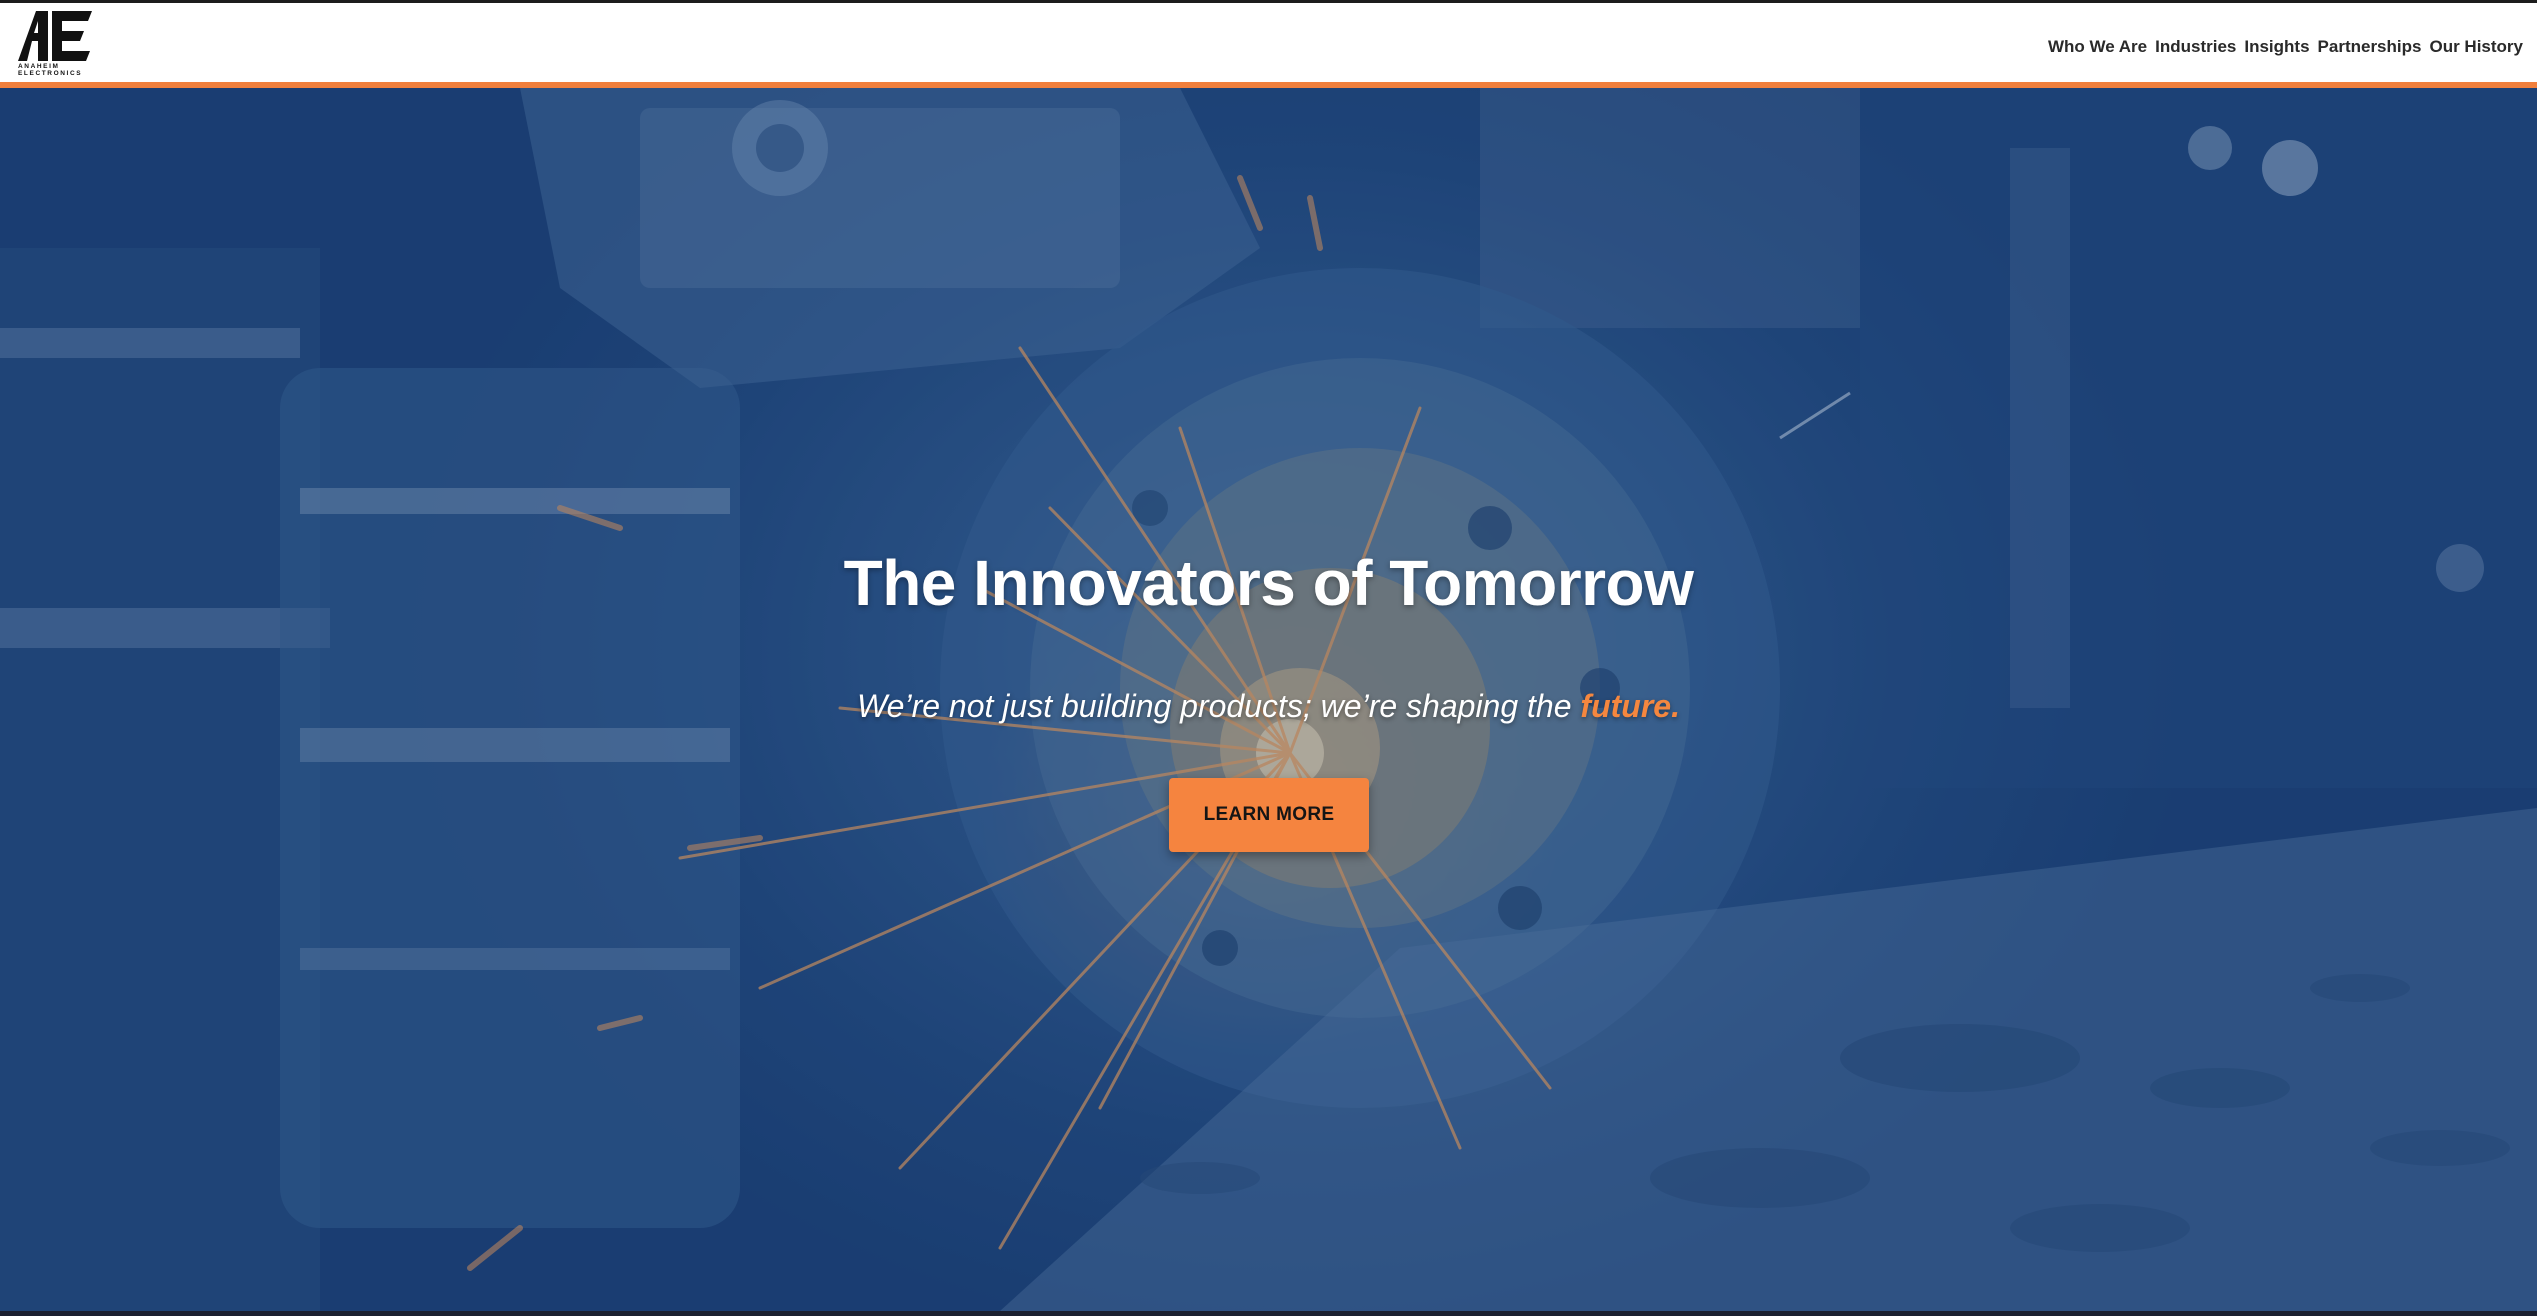 The width and height of the screenshot is (2537, 1316). What do you see at coordinates (1268, 583) in the screenshot?
I see `hero-title: The Innovators of Tomorrow` at bounding box center [1268, 583].